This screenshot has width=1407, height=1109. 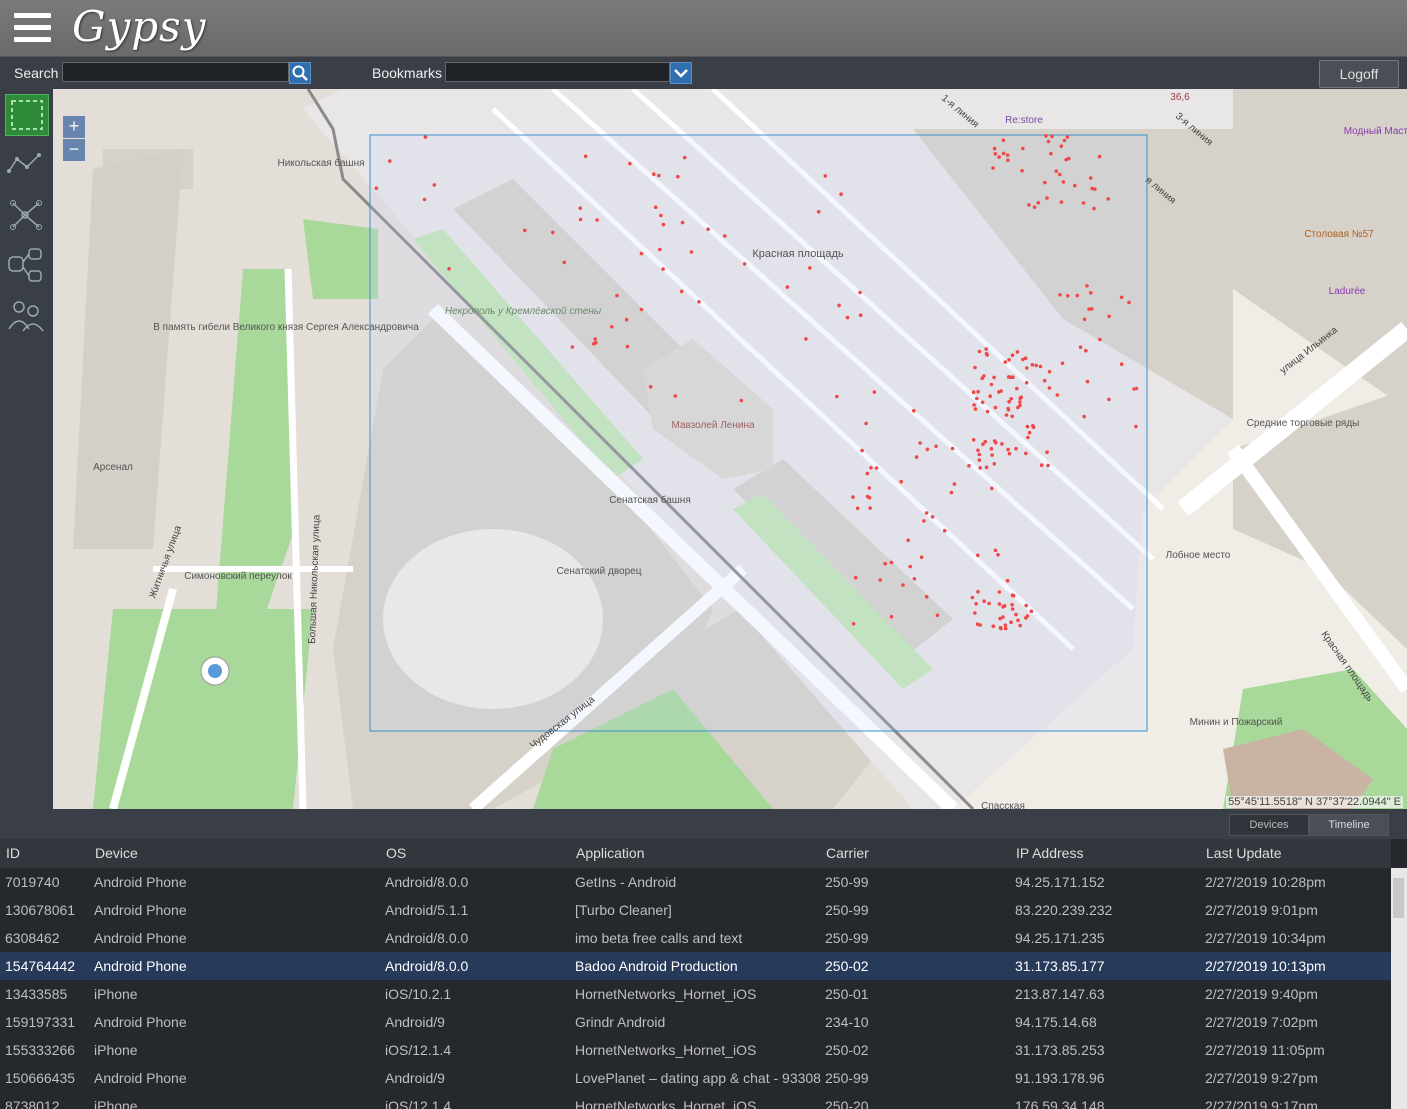 What do you see at coordinates (1398, 898) in the screenshot?
I see `scrollbar-thumb` at bounding box center [1398, 898].